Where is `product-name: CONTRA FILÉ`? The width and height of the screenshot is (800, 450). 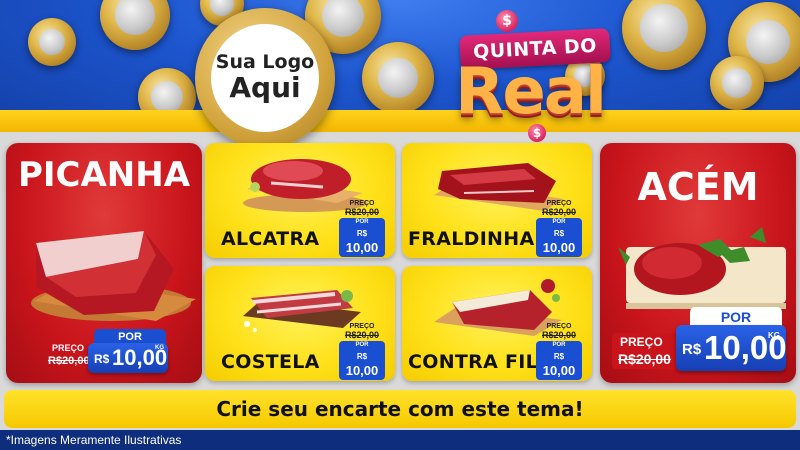 product-name: CONTRA FILÉ is located at coordinates (480, 362).